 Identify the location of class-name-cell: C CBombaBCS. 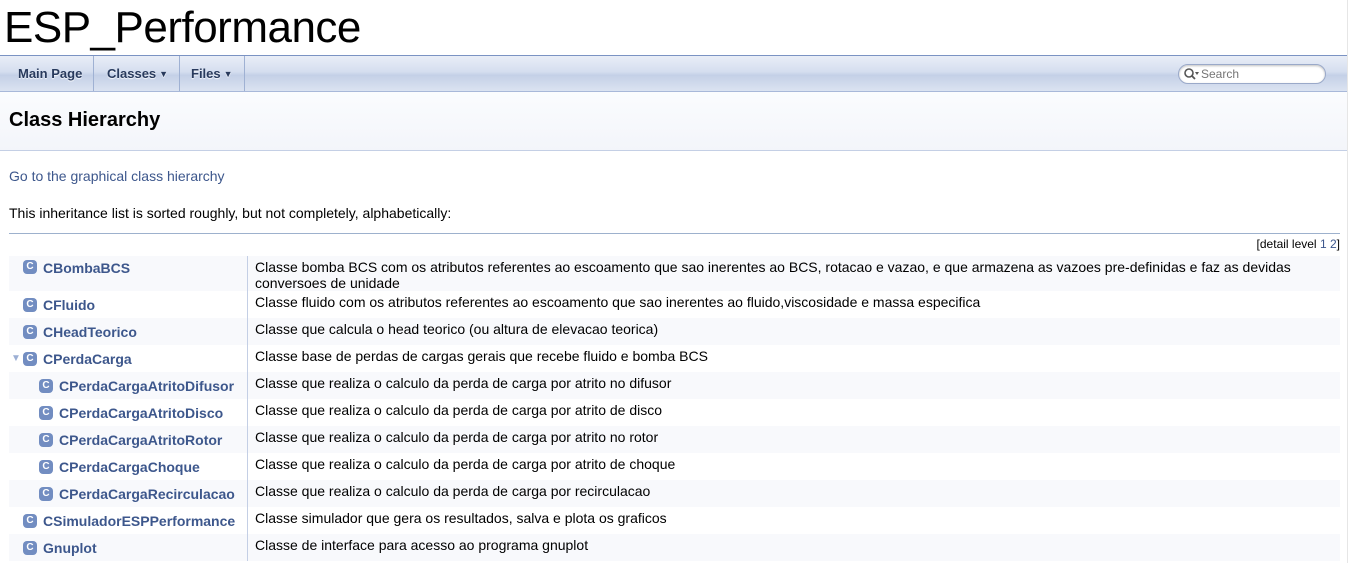
(128, 273).